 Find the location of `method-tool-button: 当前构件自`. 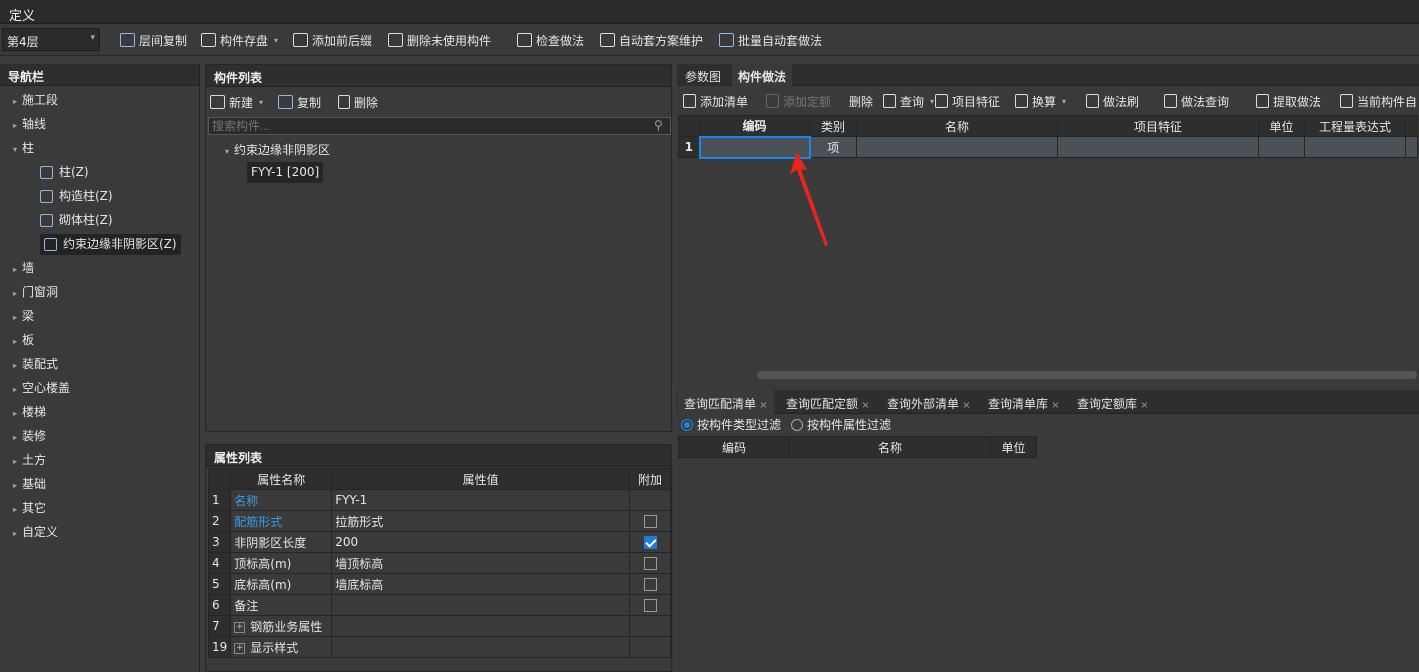

method-tool-button: 当前构件自 is located at coordinates (1378, 101).